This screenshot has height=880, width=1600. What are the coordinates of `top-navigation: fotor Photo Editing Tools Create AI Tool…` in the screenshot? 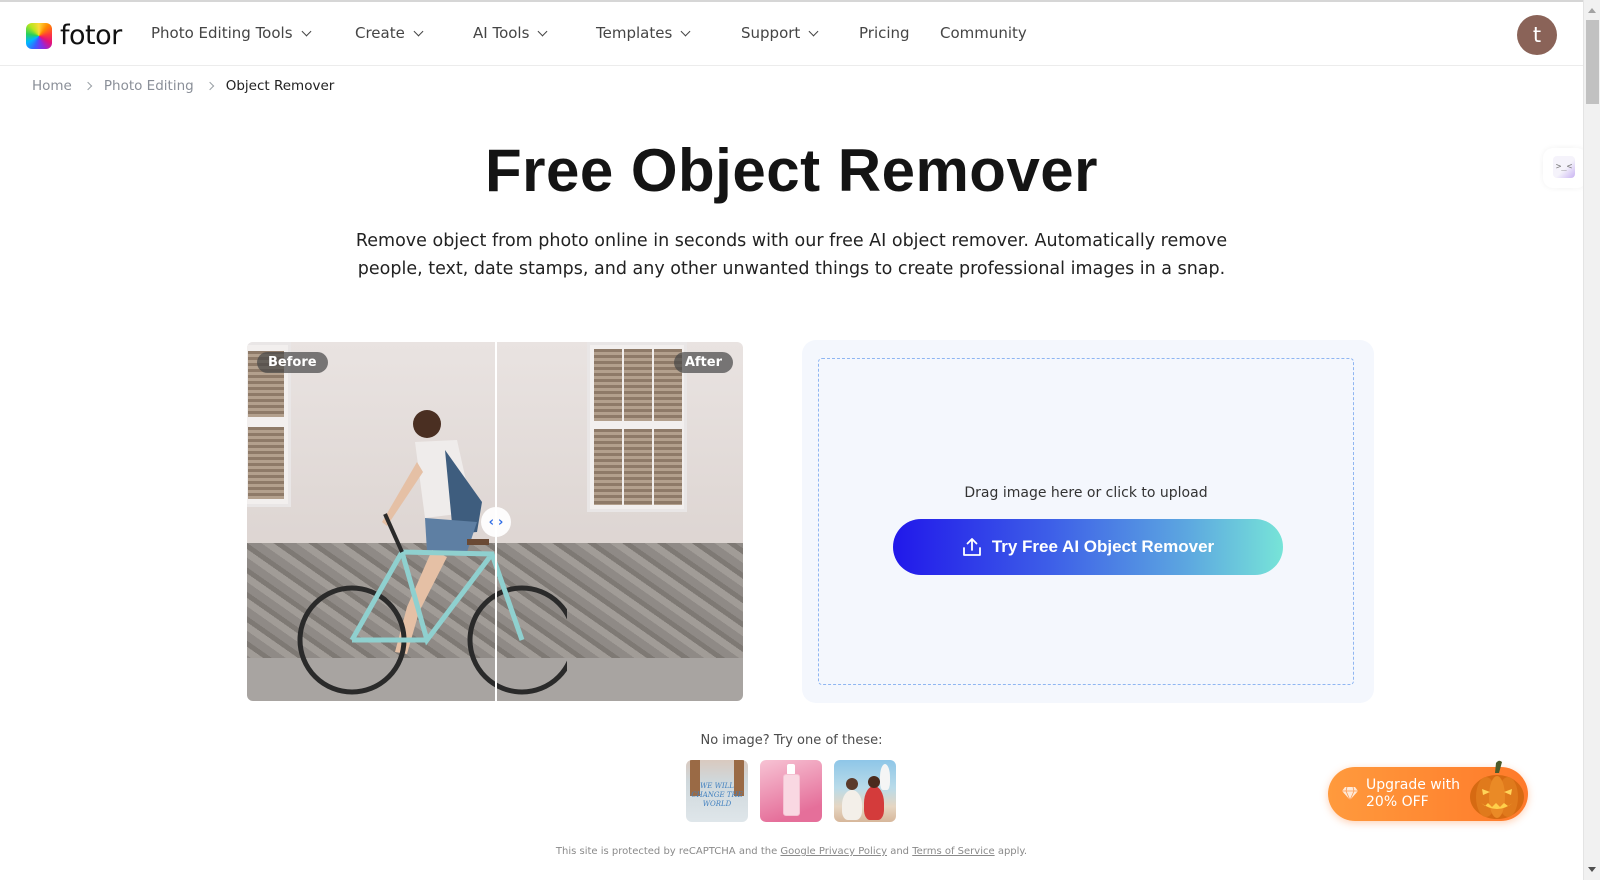 It's located at (791, 34).